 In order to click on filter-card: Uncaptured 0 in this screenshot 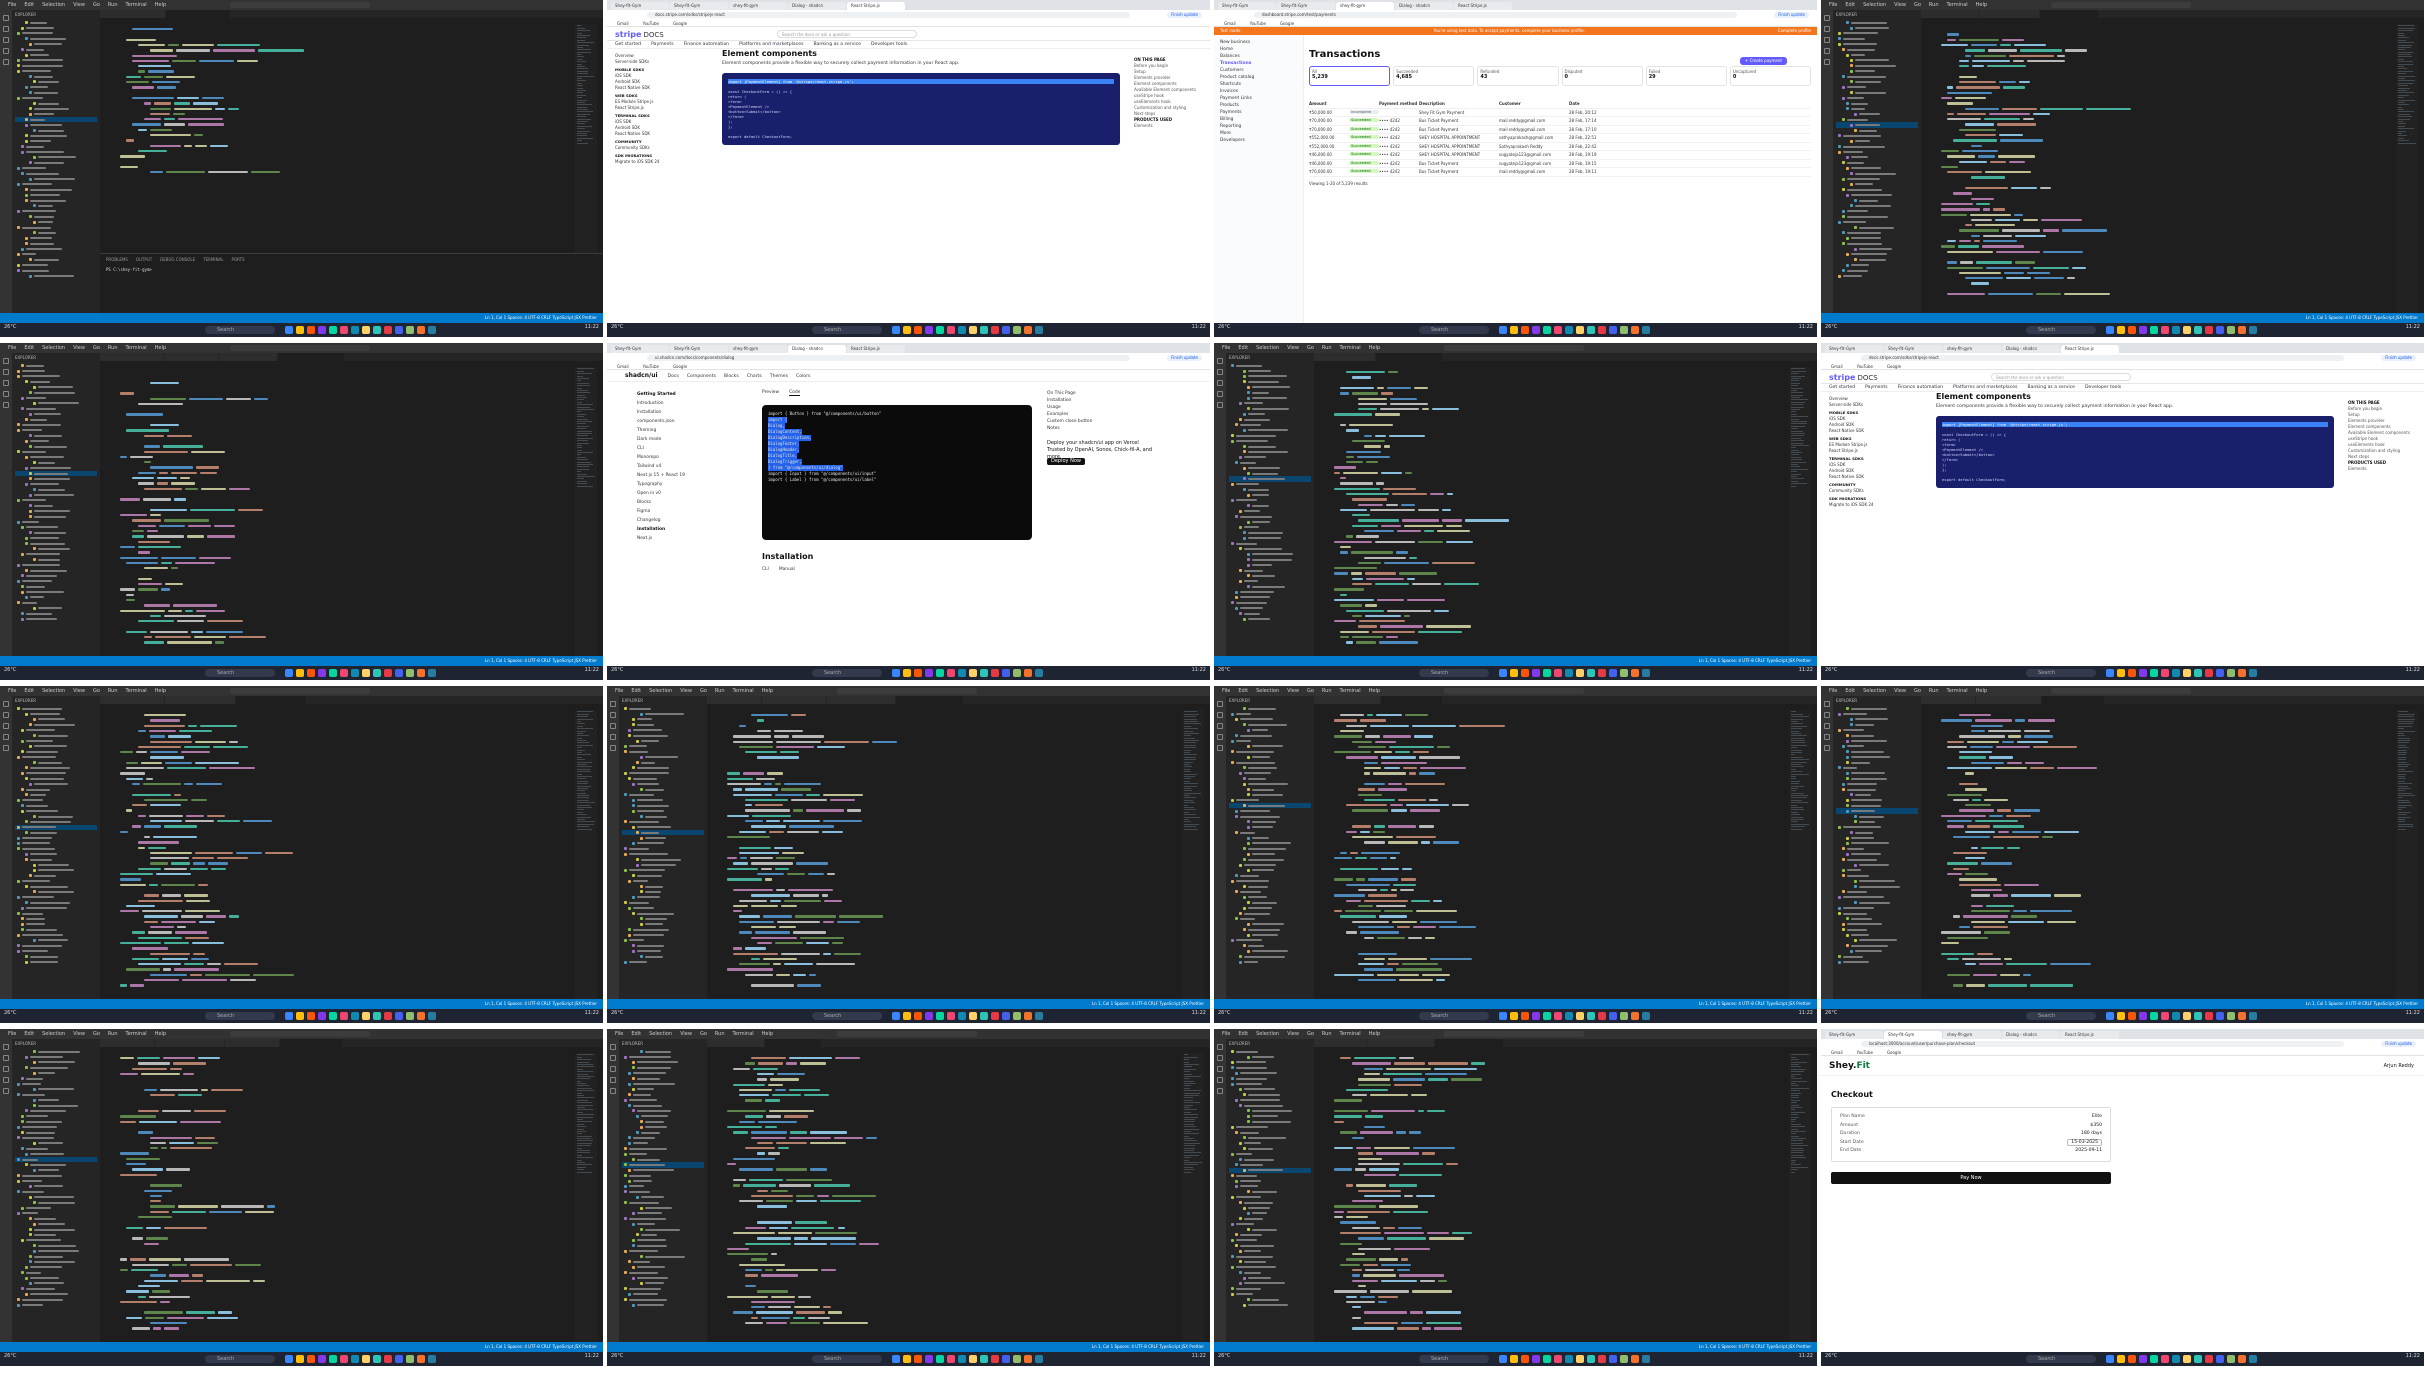, I will do `click(1770, 76)`.